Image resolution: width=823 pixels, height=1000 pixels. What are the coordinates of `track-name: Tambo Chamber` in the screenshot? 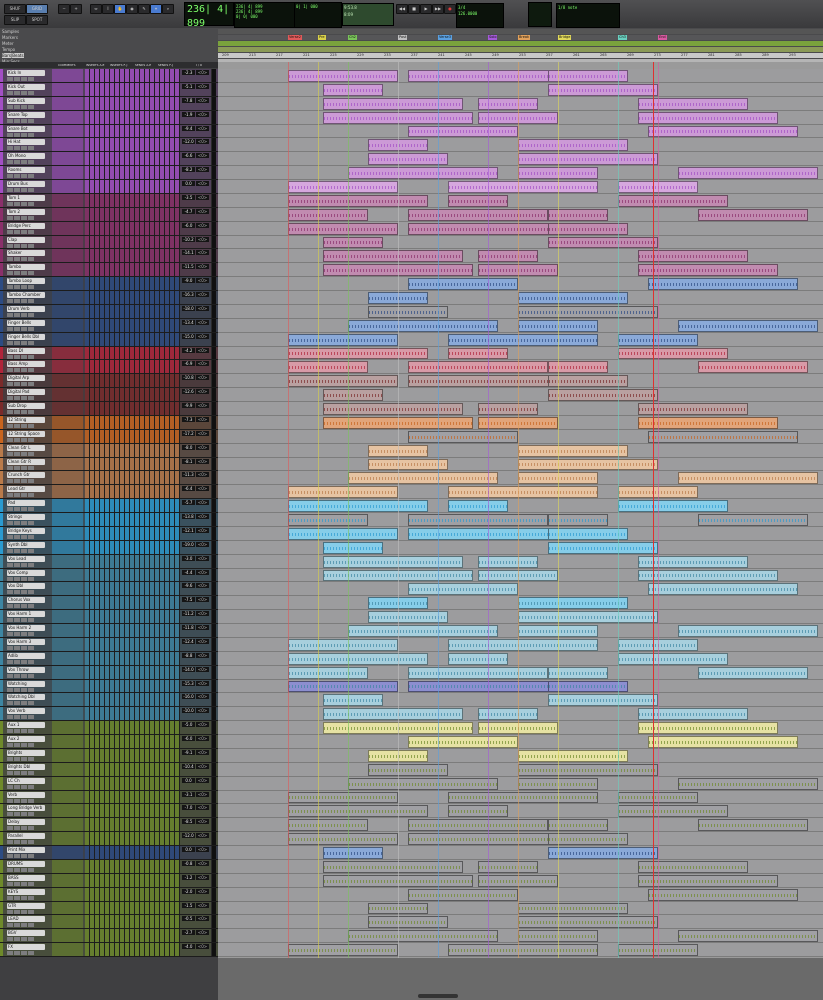 It's located at (26, 295).